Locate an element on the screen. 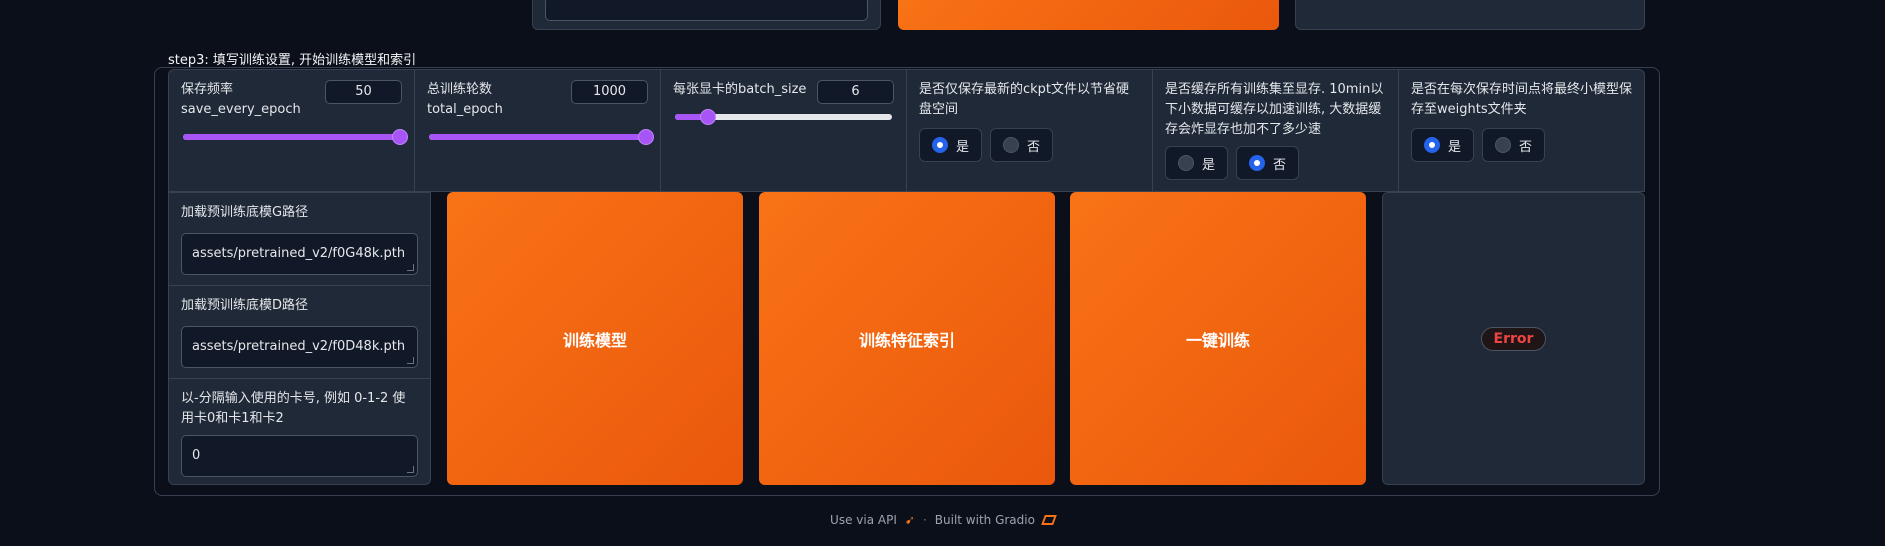 The width and height of the screenshot is (1885, 546). save-frequency-input: 50 is located at coordinates (363, 92).